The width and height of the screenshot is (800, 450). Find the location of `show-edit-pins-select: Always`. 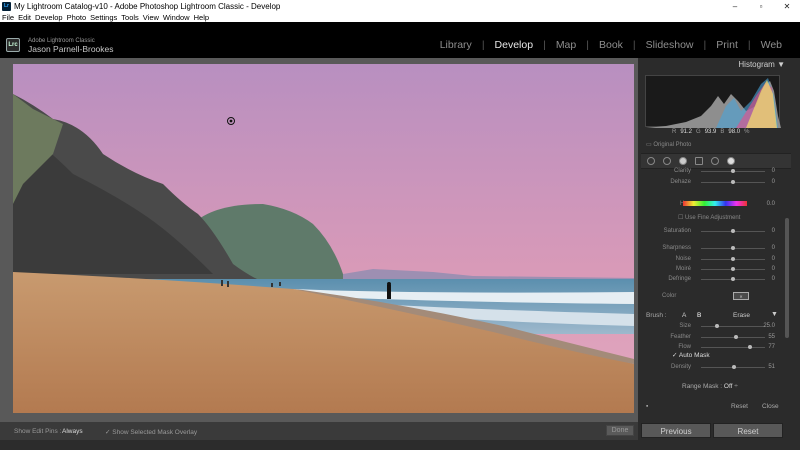

show-edit-pins-select: Always is located at coordinates (72, 431).